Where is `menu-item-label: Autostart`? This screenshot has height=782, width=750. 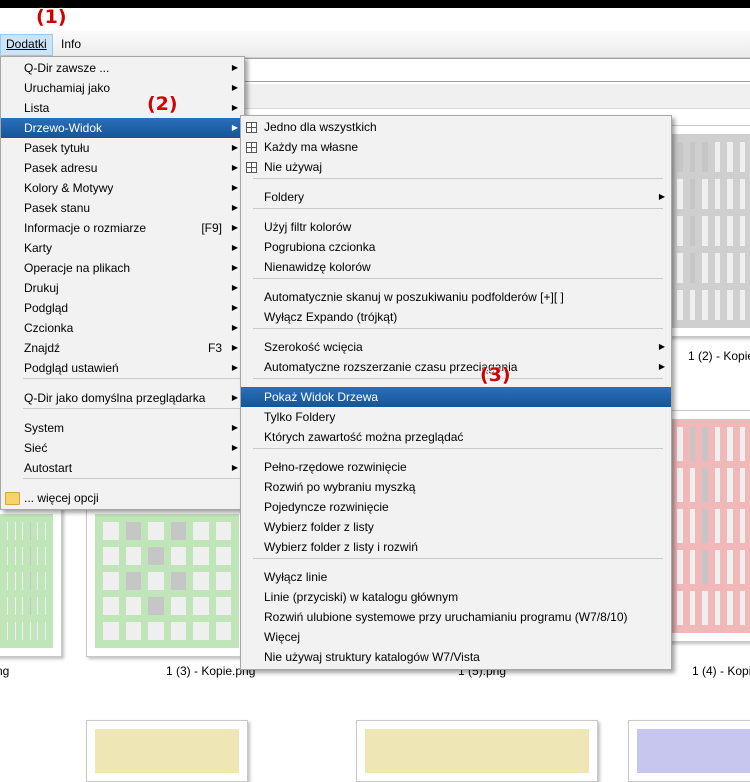
menu-item-label: Autostart is located at coordinates (48, 468).